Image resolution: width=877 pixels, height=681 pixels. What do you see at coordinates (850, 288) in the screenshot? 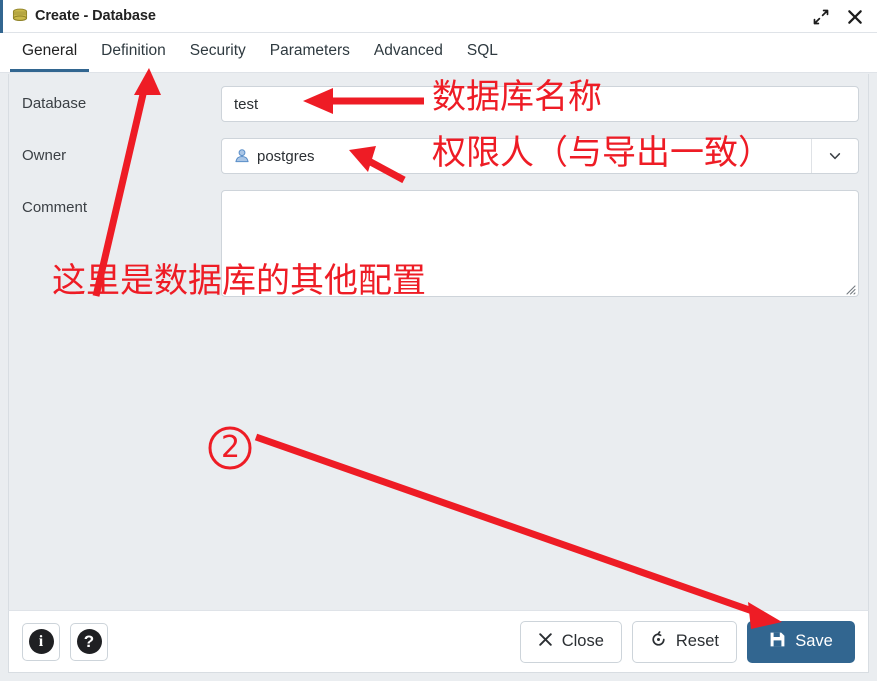
I see `resize-handle-icon` at bounding box center [850, 288].